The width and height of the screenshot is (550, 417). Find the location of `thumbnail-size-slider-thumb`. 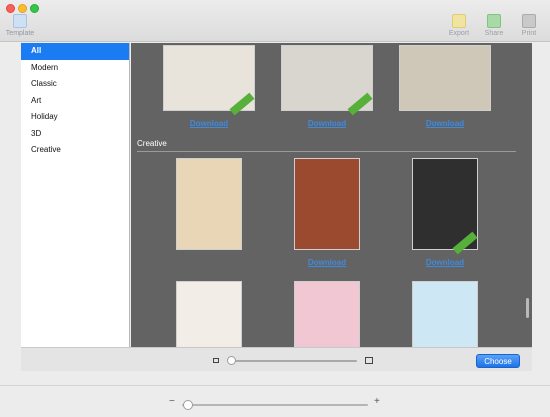

thumbnail-size-slider-thumb is located at coordinates (231, 360).